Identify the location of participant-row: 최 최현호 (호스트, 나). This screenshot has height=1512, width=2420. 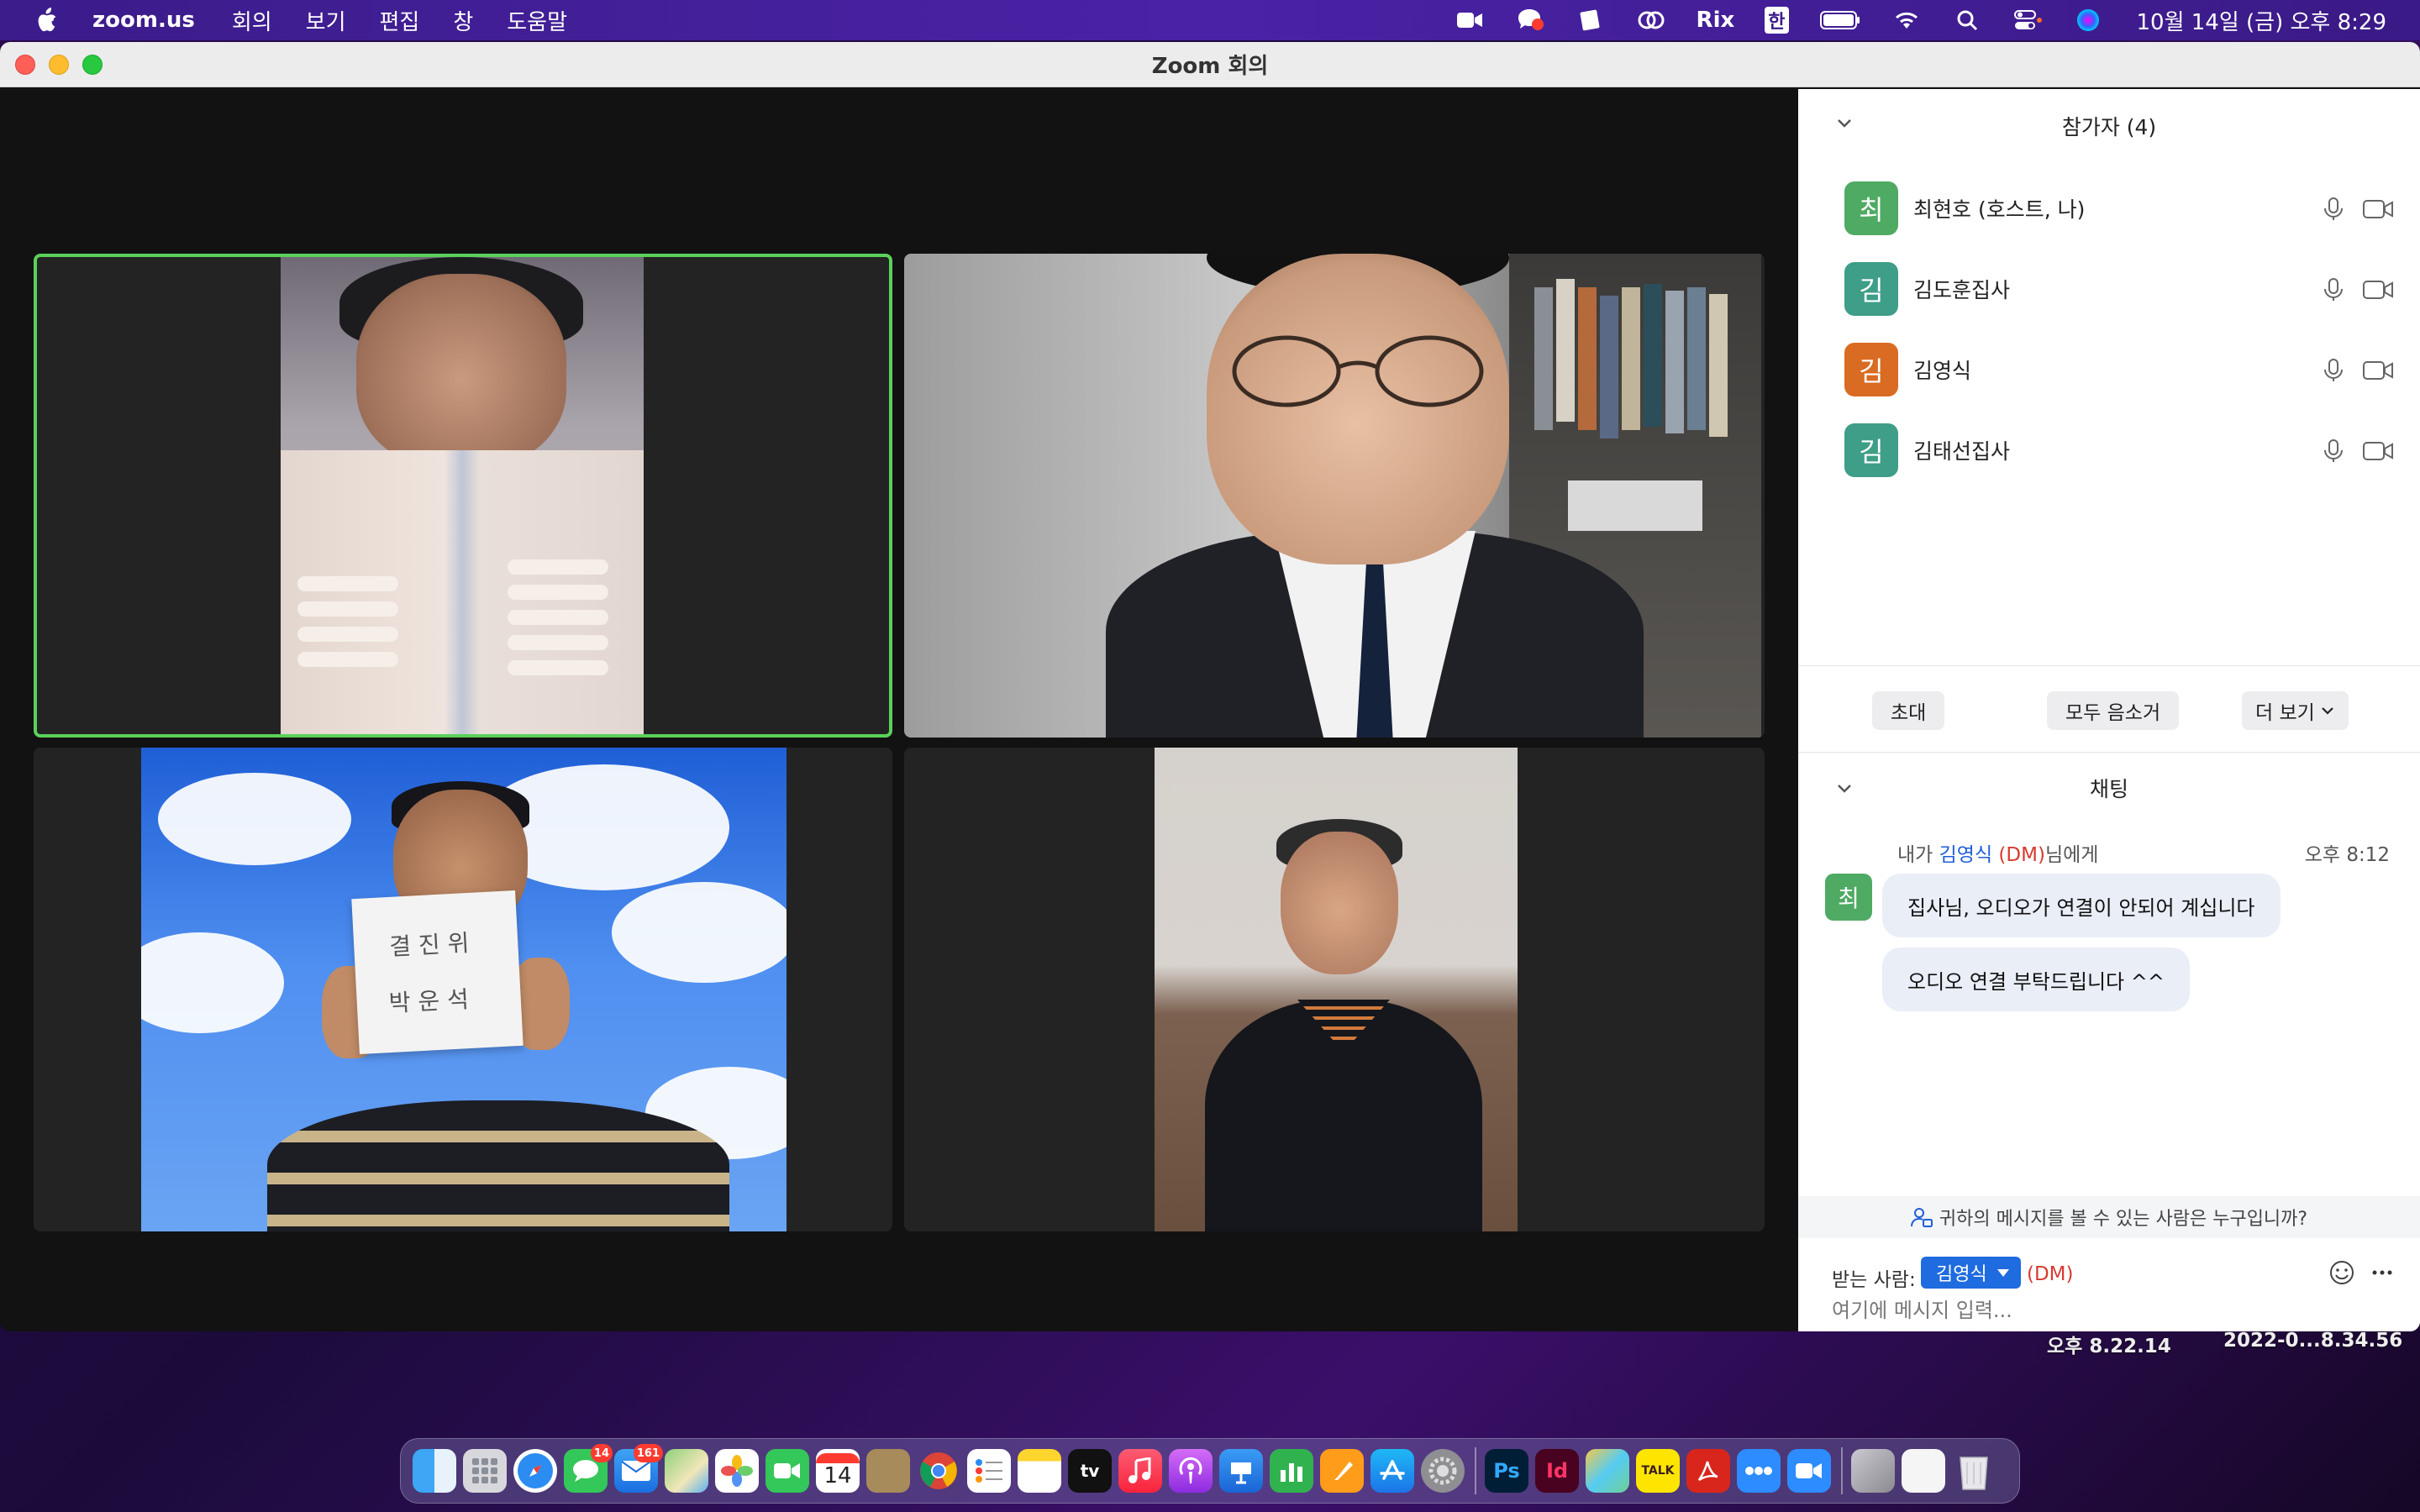
(2109, 208).